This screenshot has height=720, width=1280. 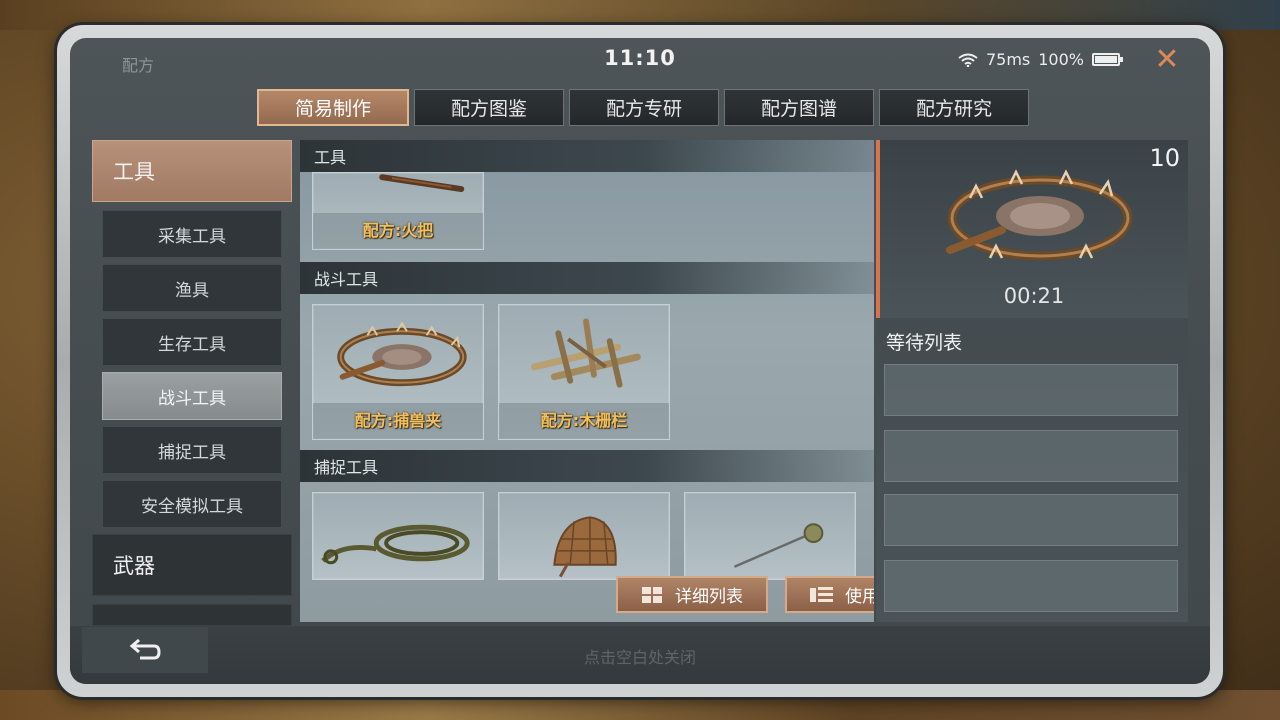 I want to click on category-tools: 工具, so click(x=192, y=171).